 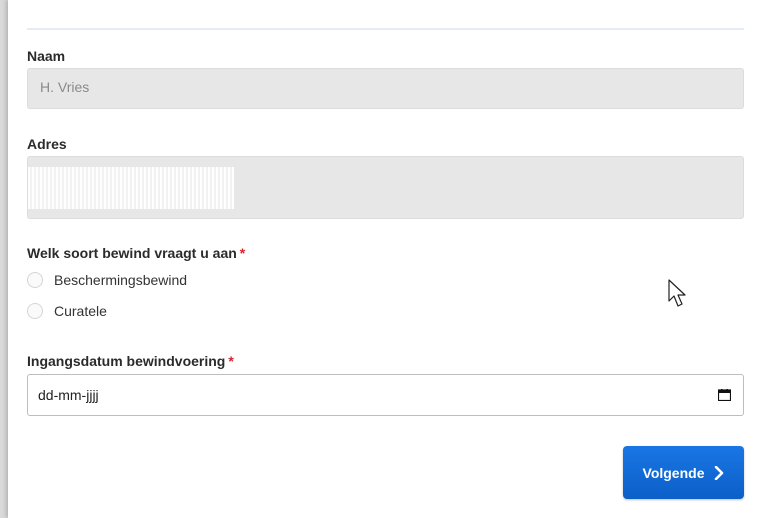 I want to click on address-field, so click(x=385, y=187).